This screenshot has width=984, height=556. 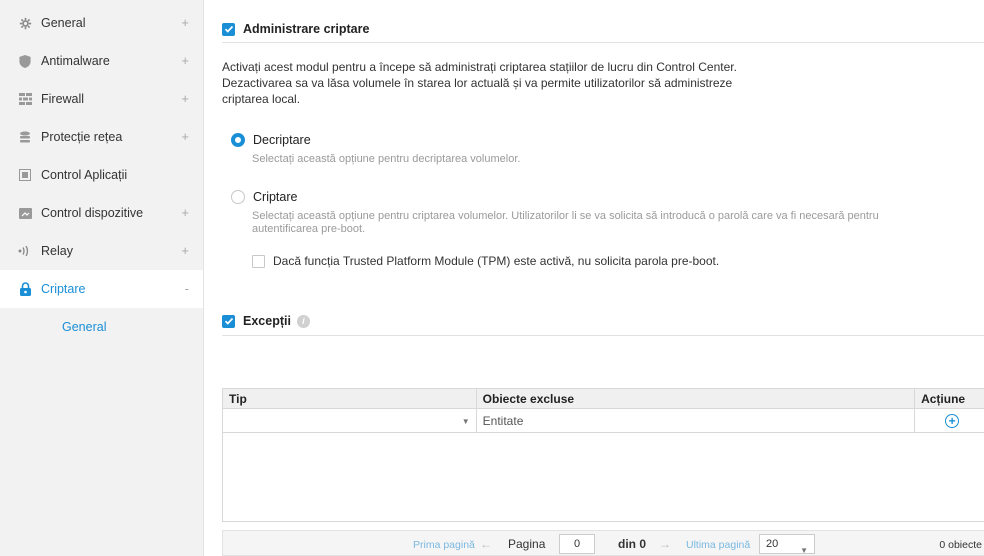 I want to click on sidebar-item-label: Protecție rețea, so click(x=82, y=137).